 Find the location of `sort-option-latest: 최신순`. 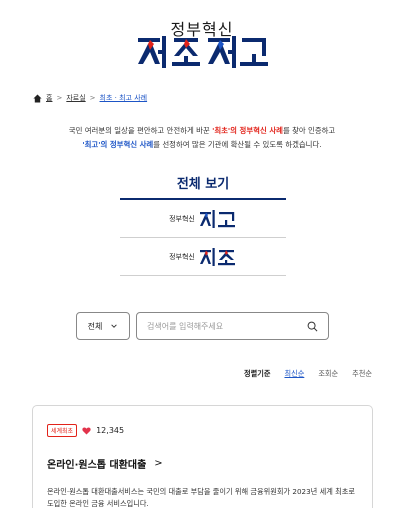

sort-option-latest: 최신순 is located at coordinates (294, 374).